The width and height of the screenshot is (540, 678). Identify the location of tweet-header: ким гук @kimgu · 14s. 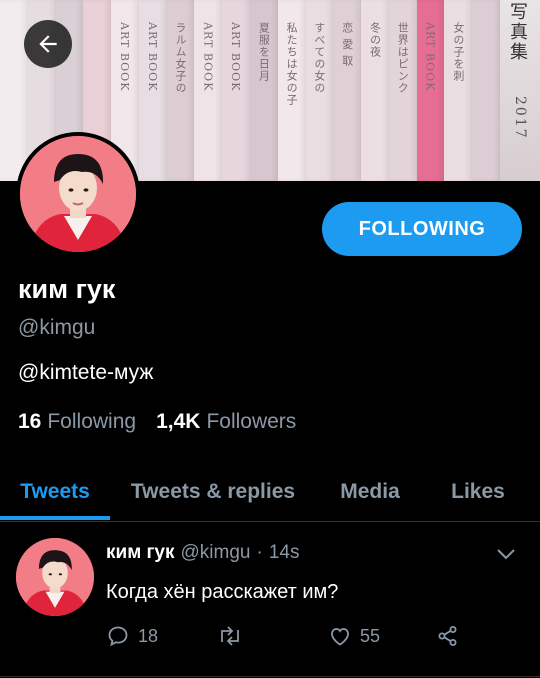
(202, 553).